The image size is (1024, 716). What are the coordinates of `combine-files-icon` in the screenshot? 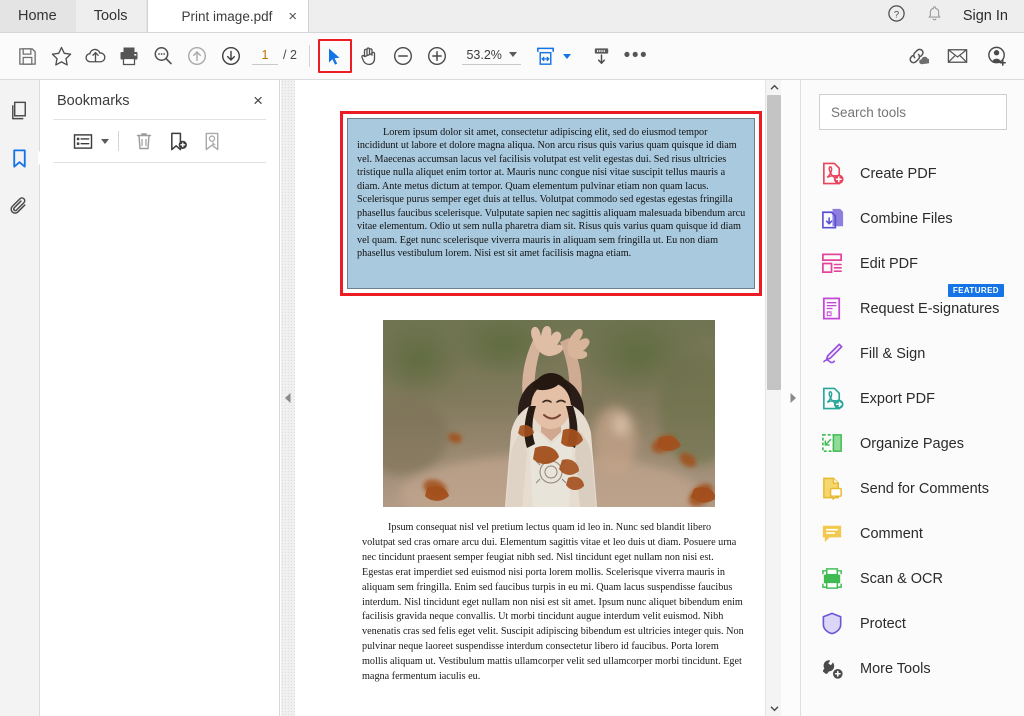 It's located at (832, 218).